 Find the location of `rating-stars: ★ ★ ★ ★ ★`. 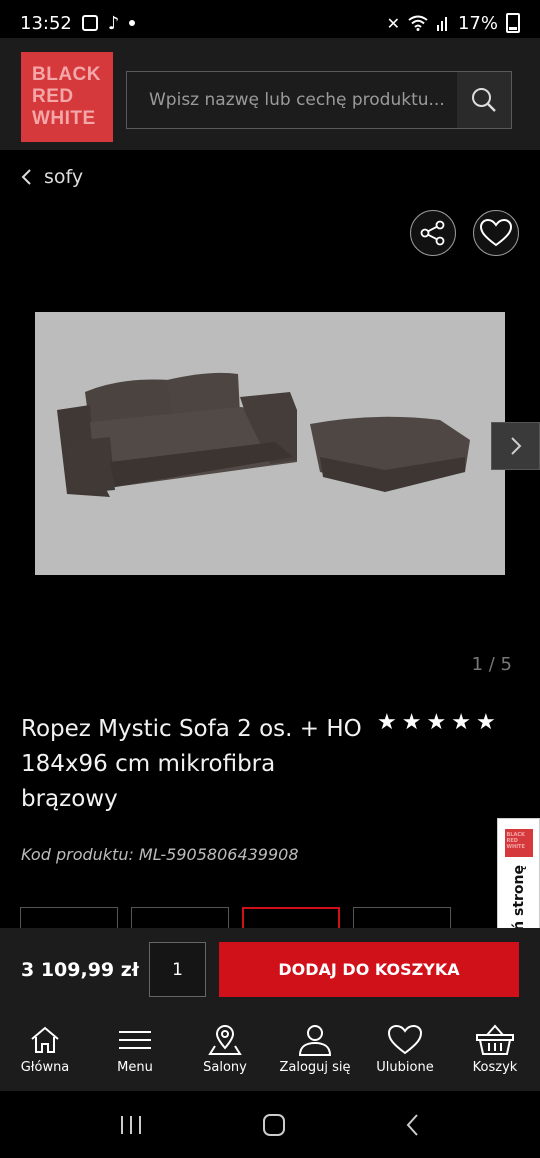

rating-stars: ★ ★ ★ ★ ★ is located at coordinates (436, 723).